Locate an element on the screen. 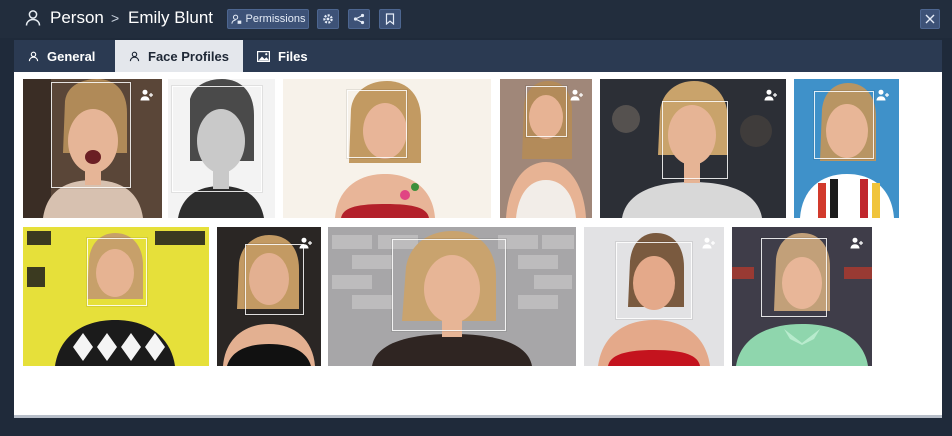 This screenshot has height=436, width=952. tab-strip: General Face Profiles Files is located at coordinates (478, 56).